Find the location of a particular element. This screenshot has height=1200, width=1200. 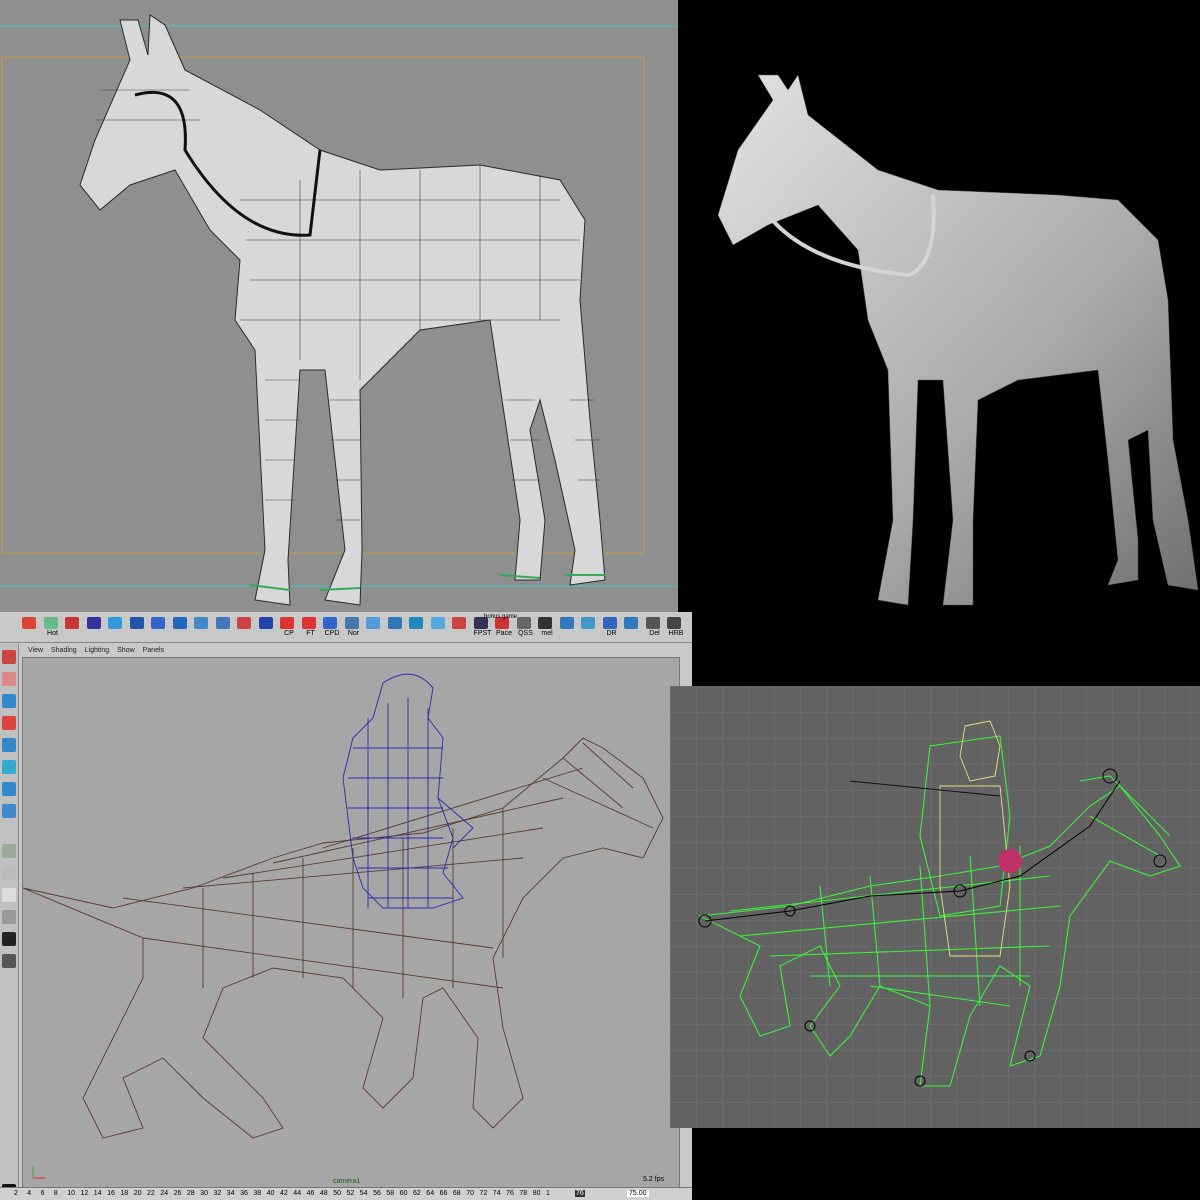

shelf-label-1: Hot is located at coordinates (52, 633).